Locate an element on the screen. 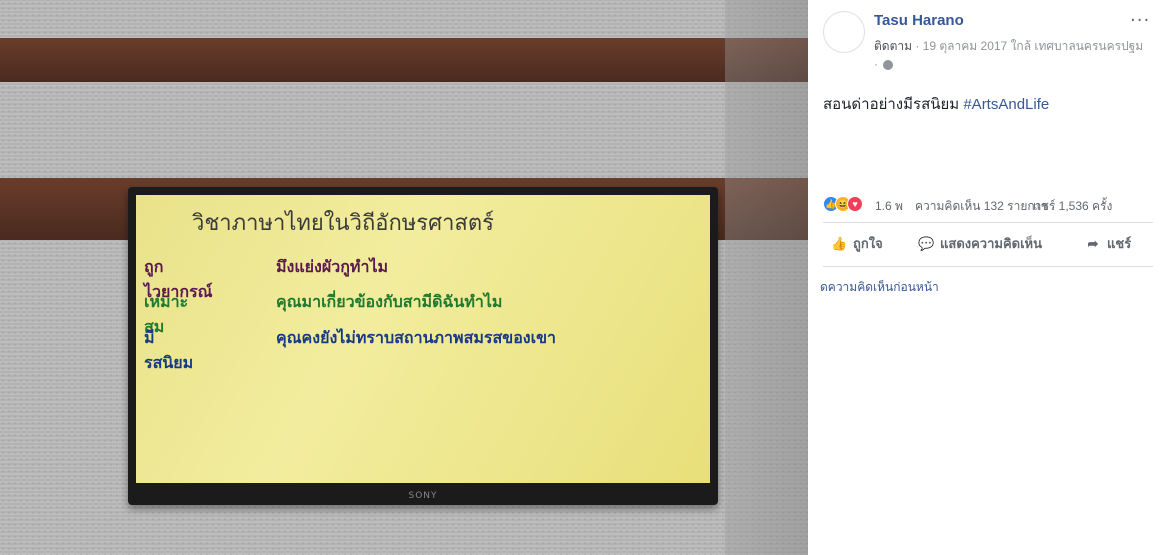 The width and height of the screenshot is (1161, 555). wood-beam is located at coordinates (404, 60).